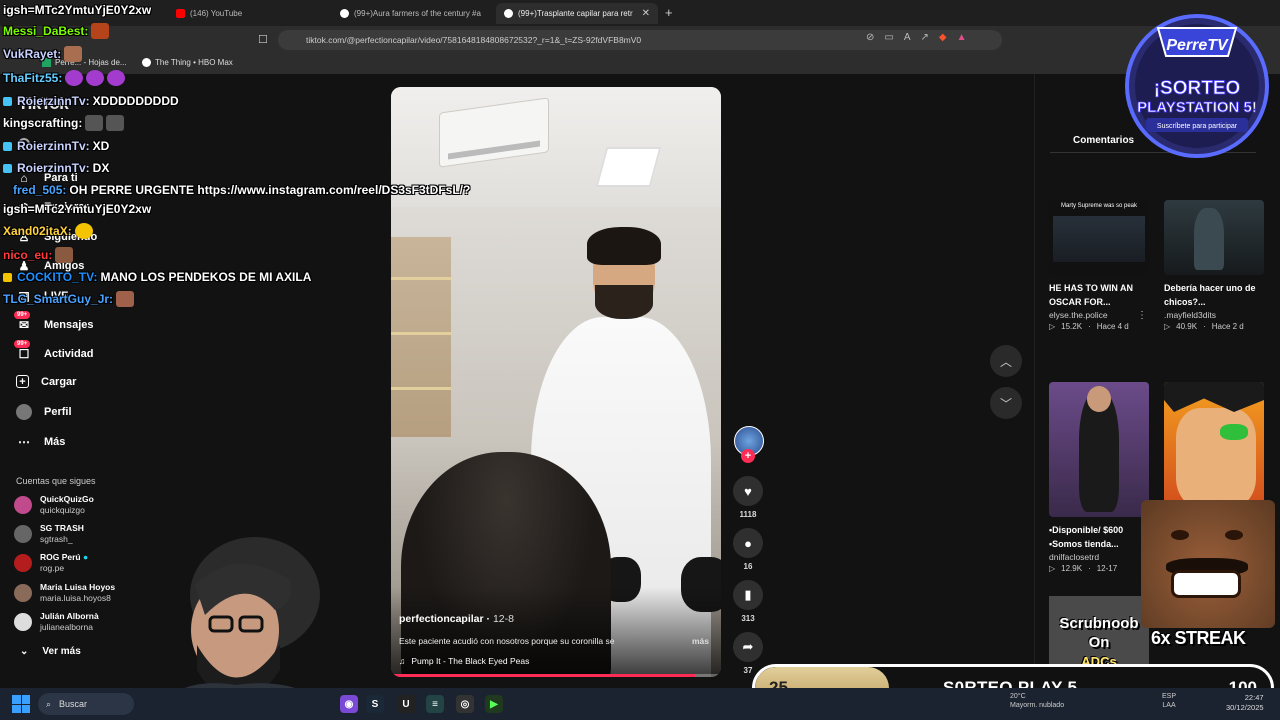 This screenshot has width=1280, height=720. What do you see at coordinates (962, 37) in the screenshot?
I see `rewards-icon: ▲` at bounding box center [962, 37].